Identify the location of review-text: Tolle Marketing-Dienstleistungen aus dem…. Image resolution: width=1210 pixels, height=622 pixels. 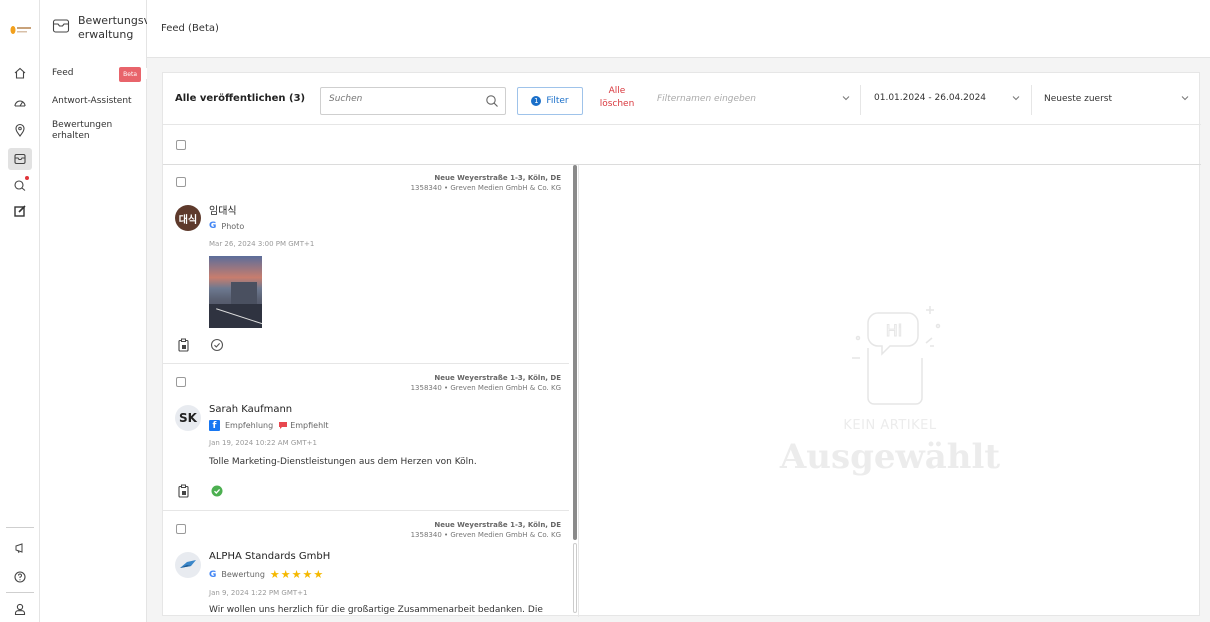
(343, 462).